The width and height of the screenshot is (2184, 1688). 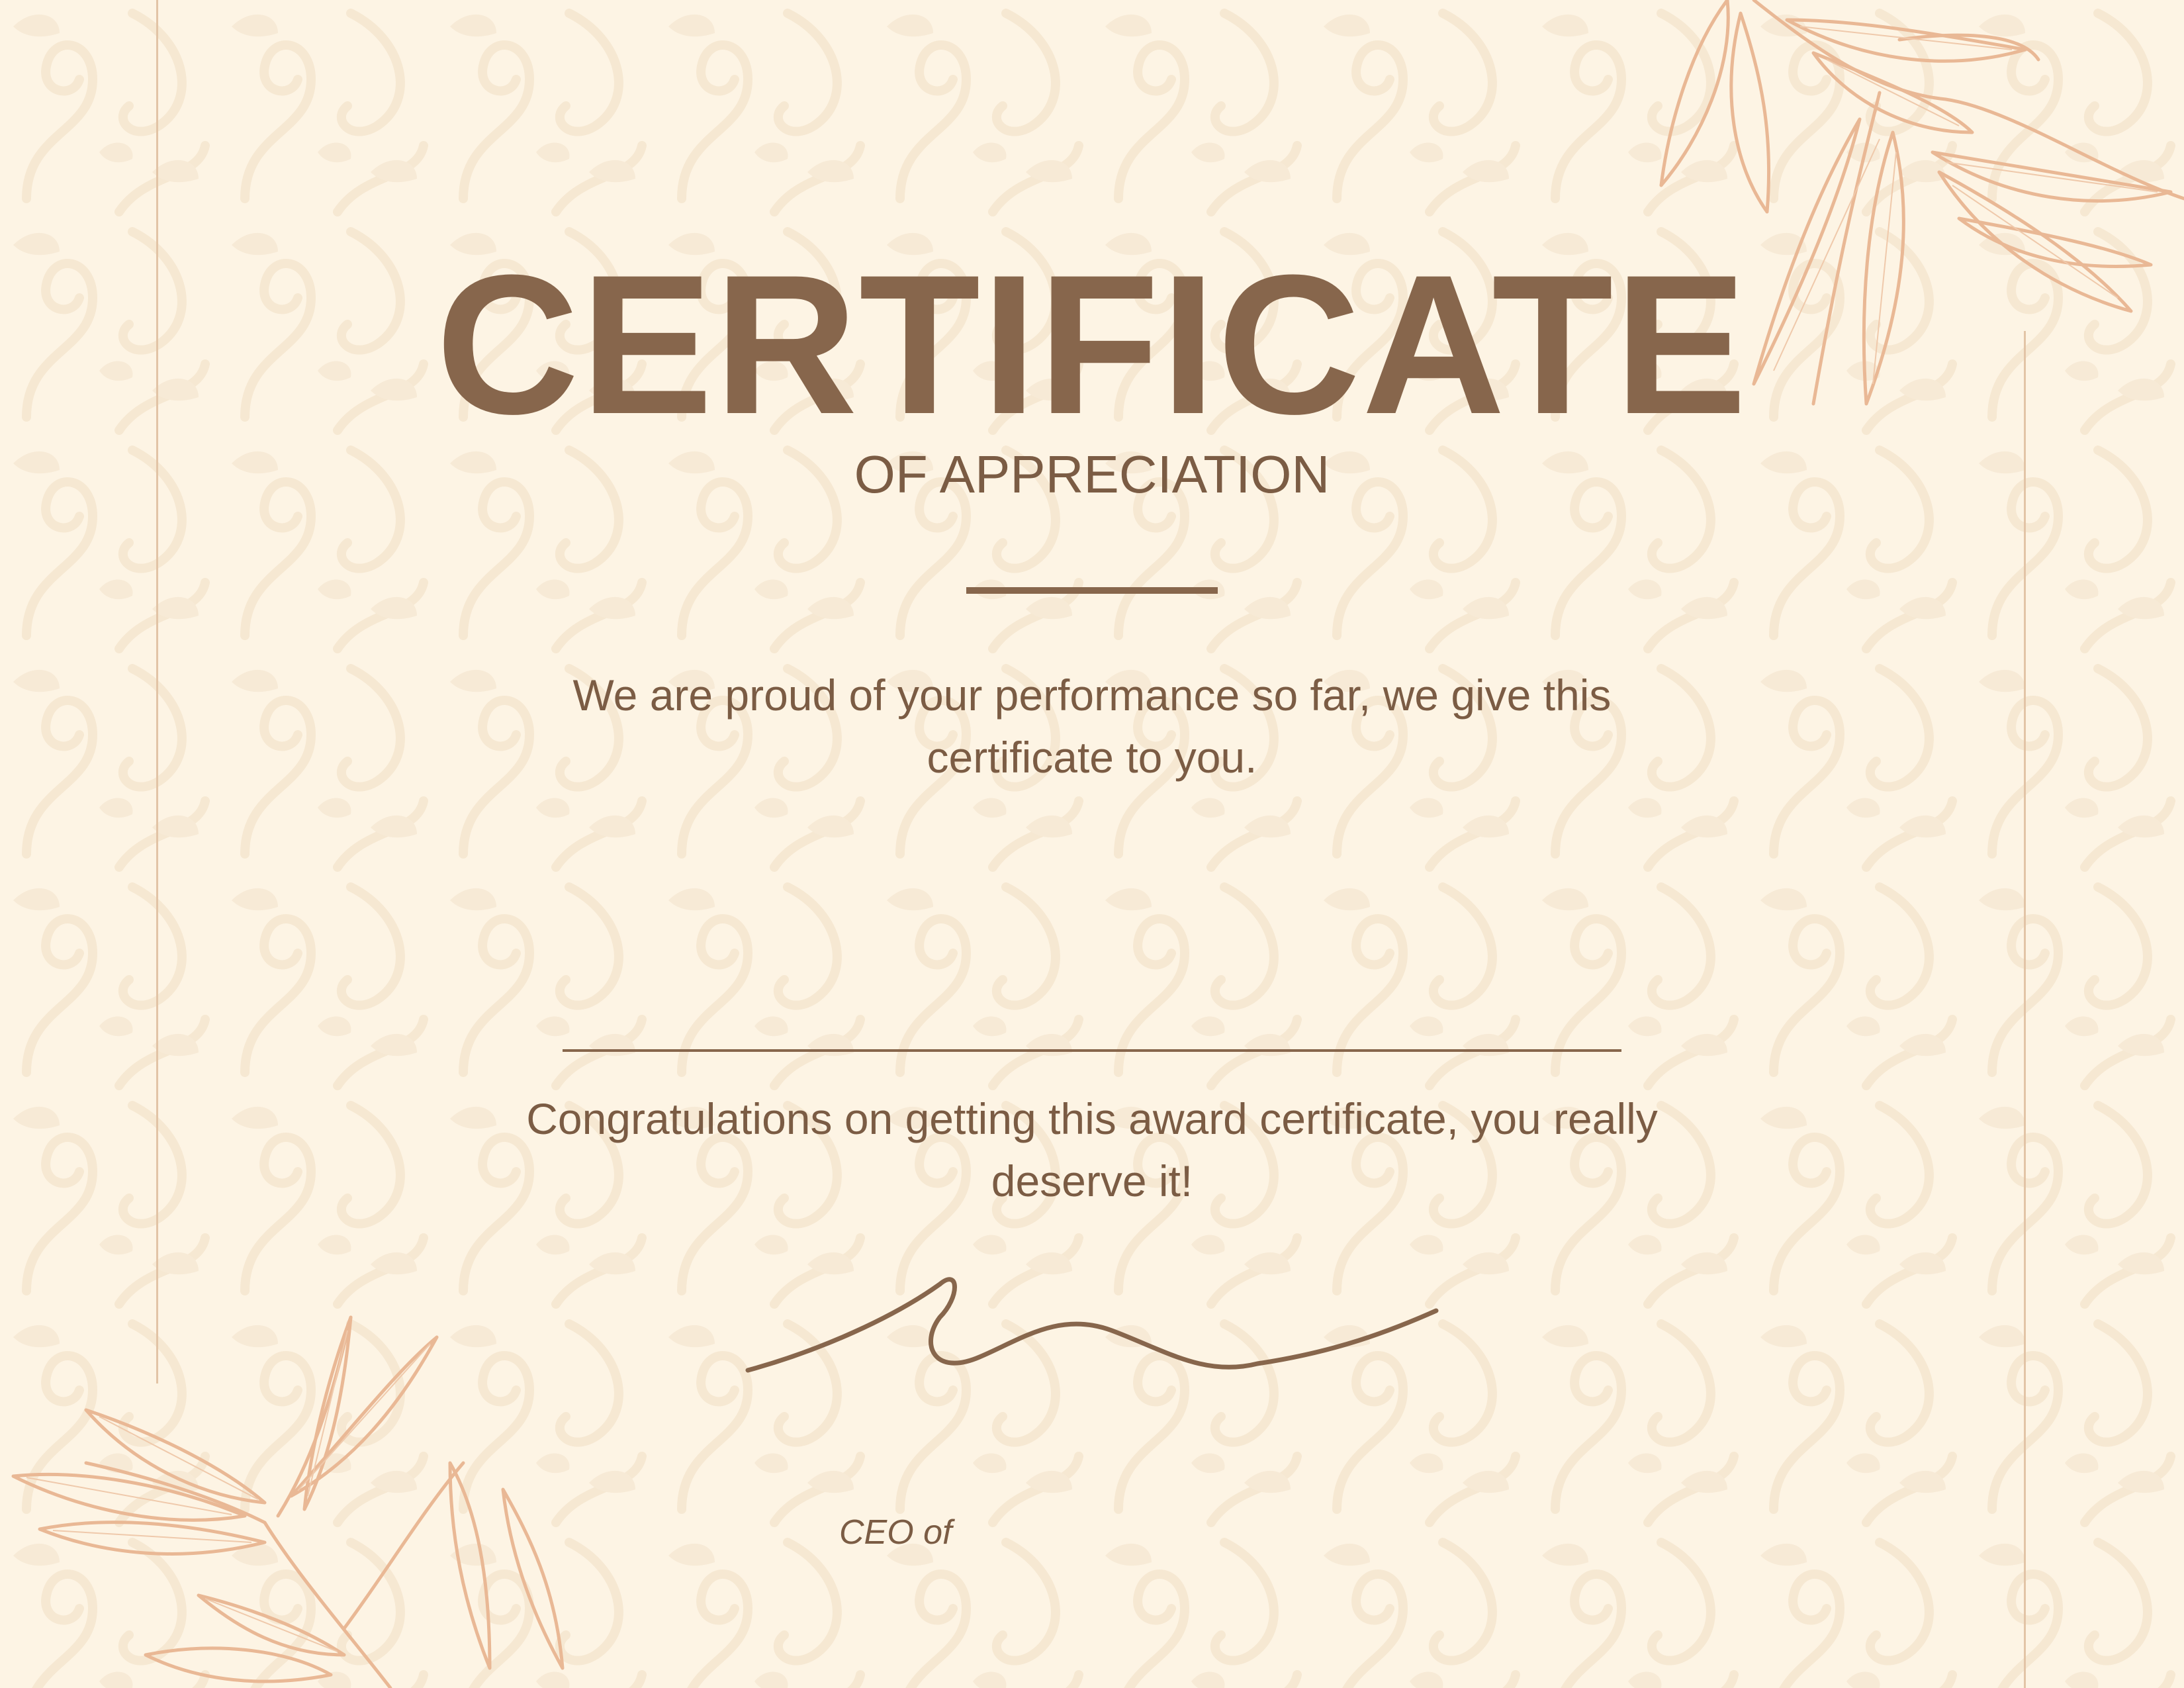 What do you see at coordinates (1092, 590) in the screenshot?
I see `title-divider` at bounding box center [1092, 590].